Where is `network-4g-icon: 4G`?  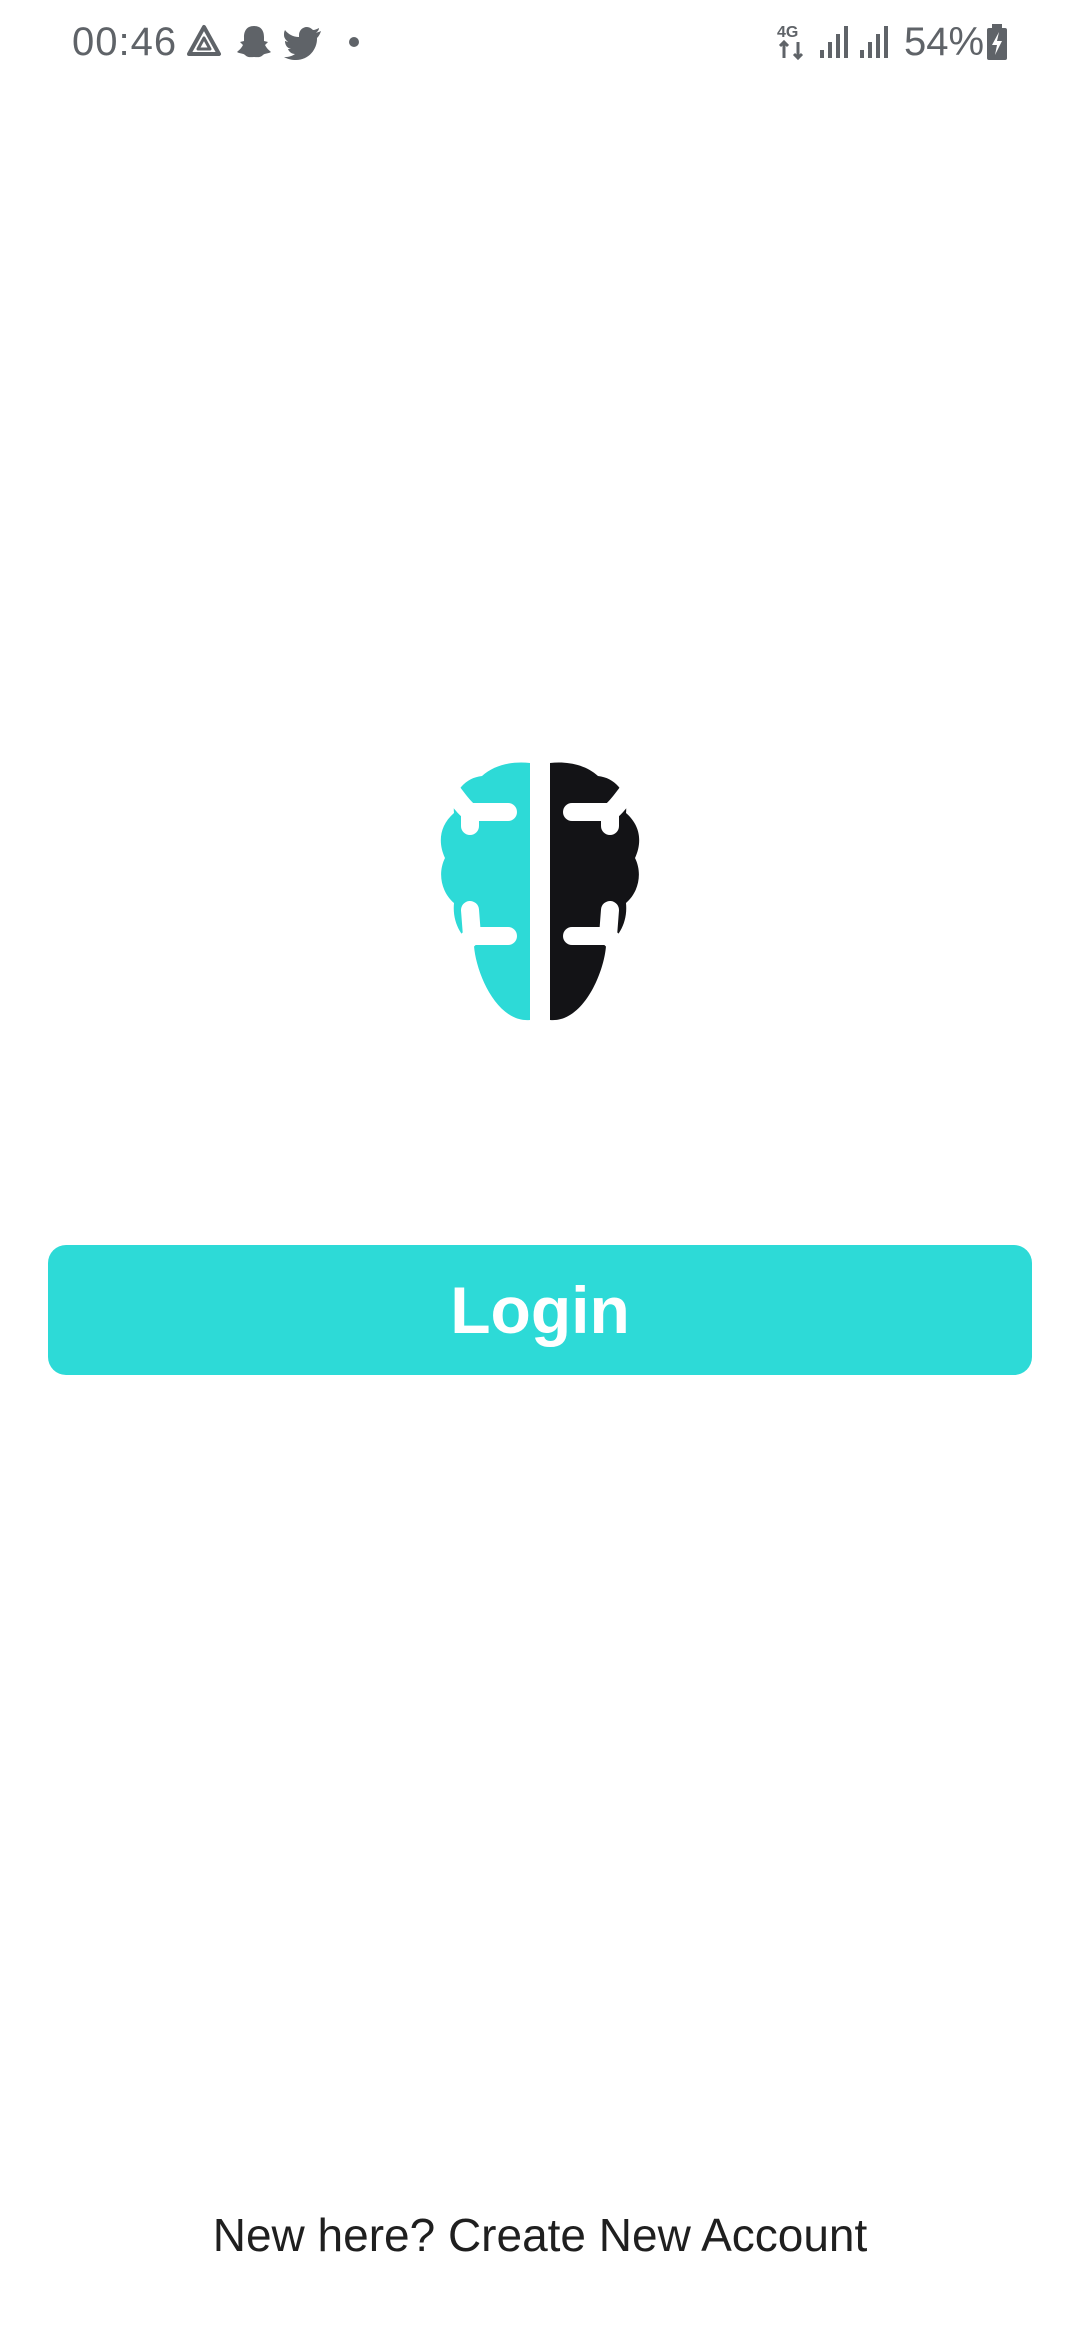
network-4g-icon: 4G is located at coordinates (794, 42).